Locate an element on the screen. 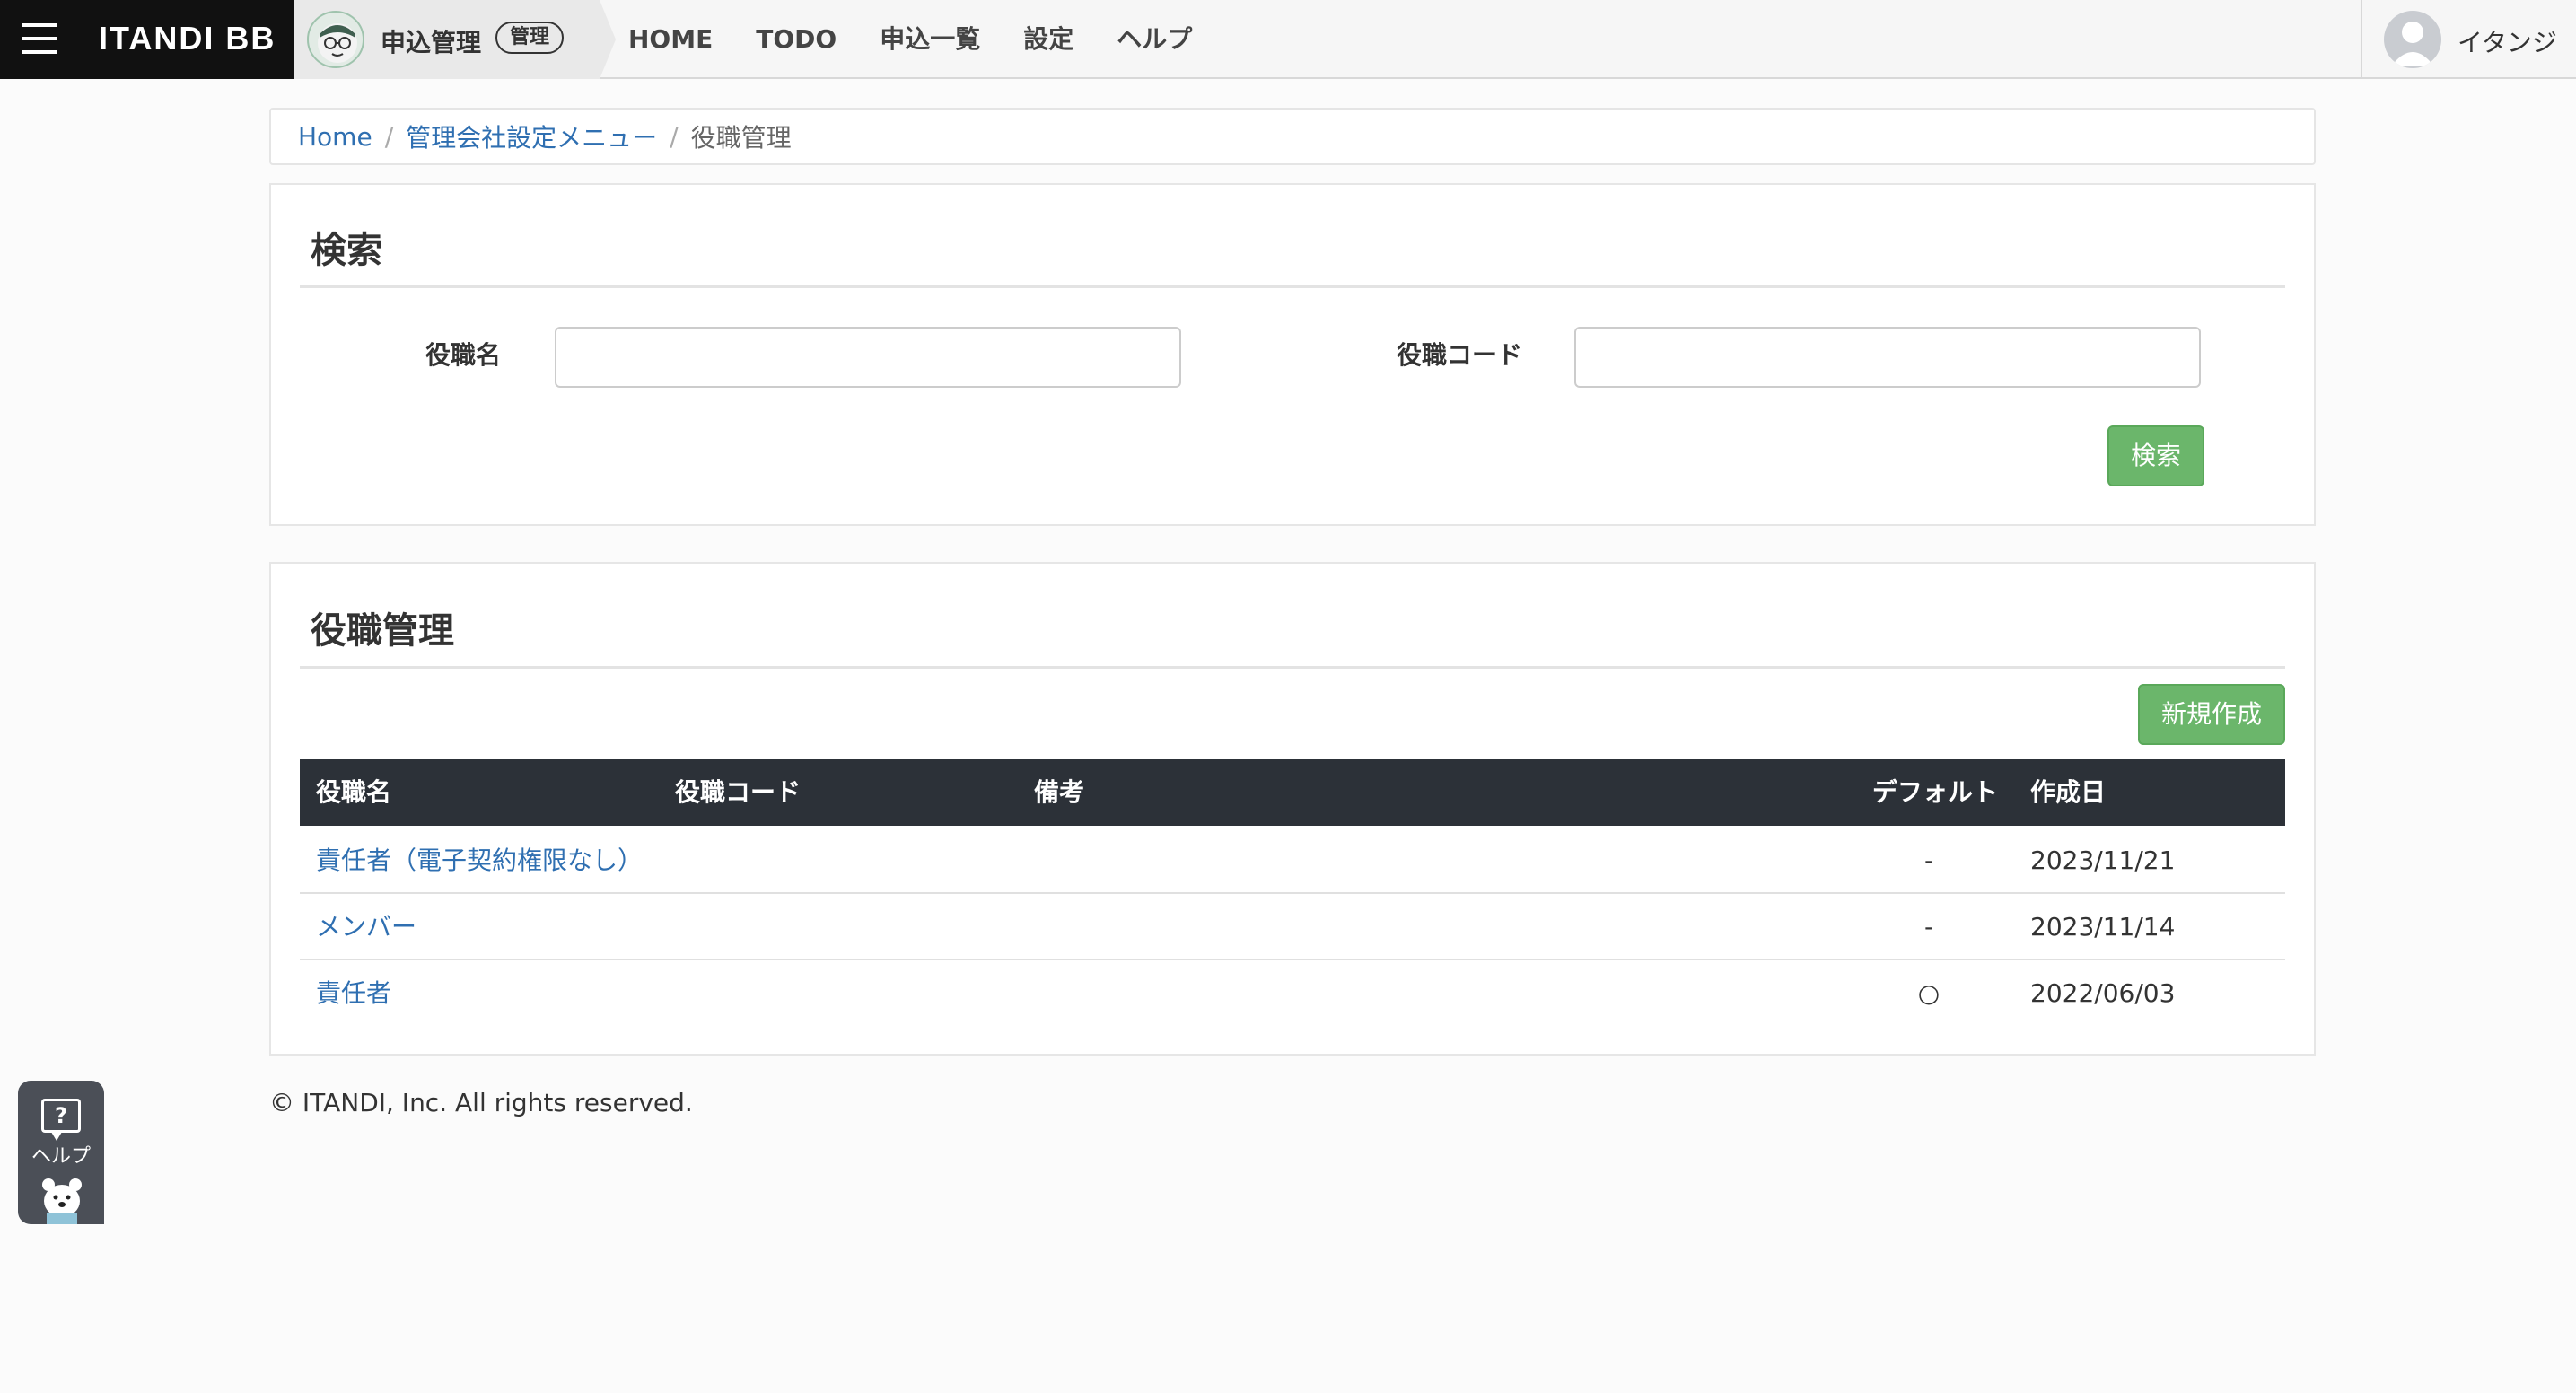  help-question-icon: ? is located at coordinates (61, 1120).